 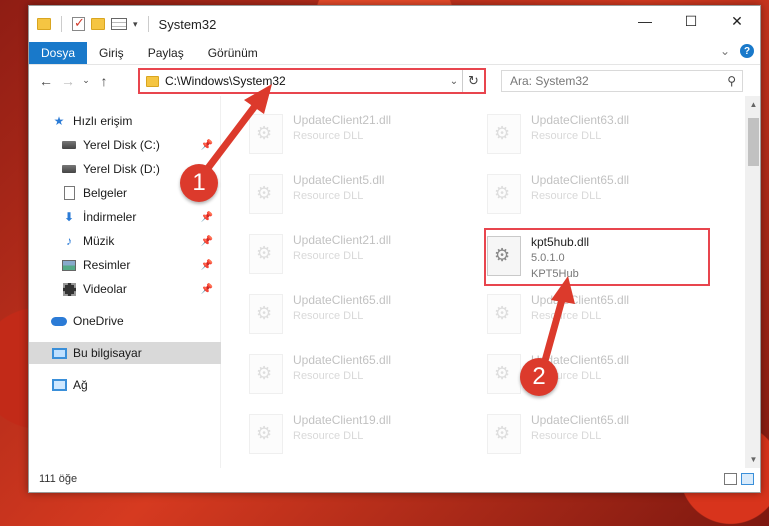 What do you see at coordinates (59, 321) in the screenshot?
I see `cloud-icon` at bounding box center [59, 321].